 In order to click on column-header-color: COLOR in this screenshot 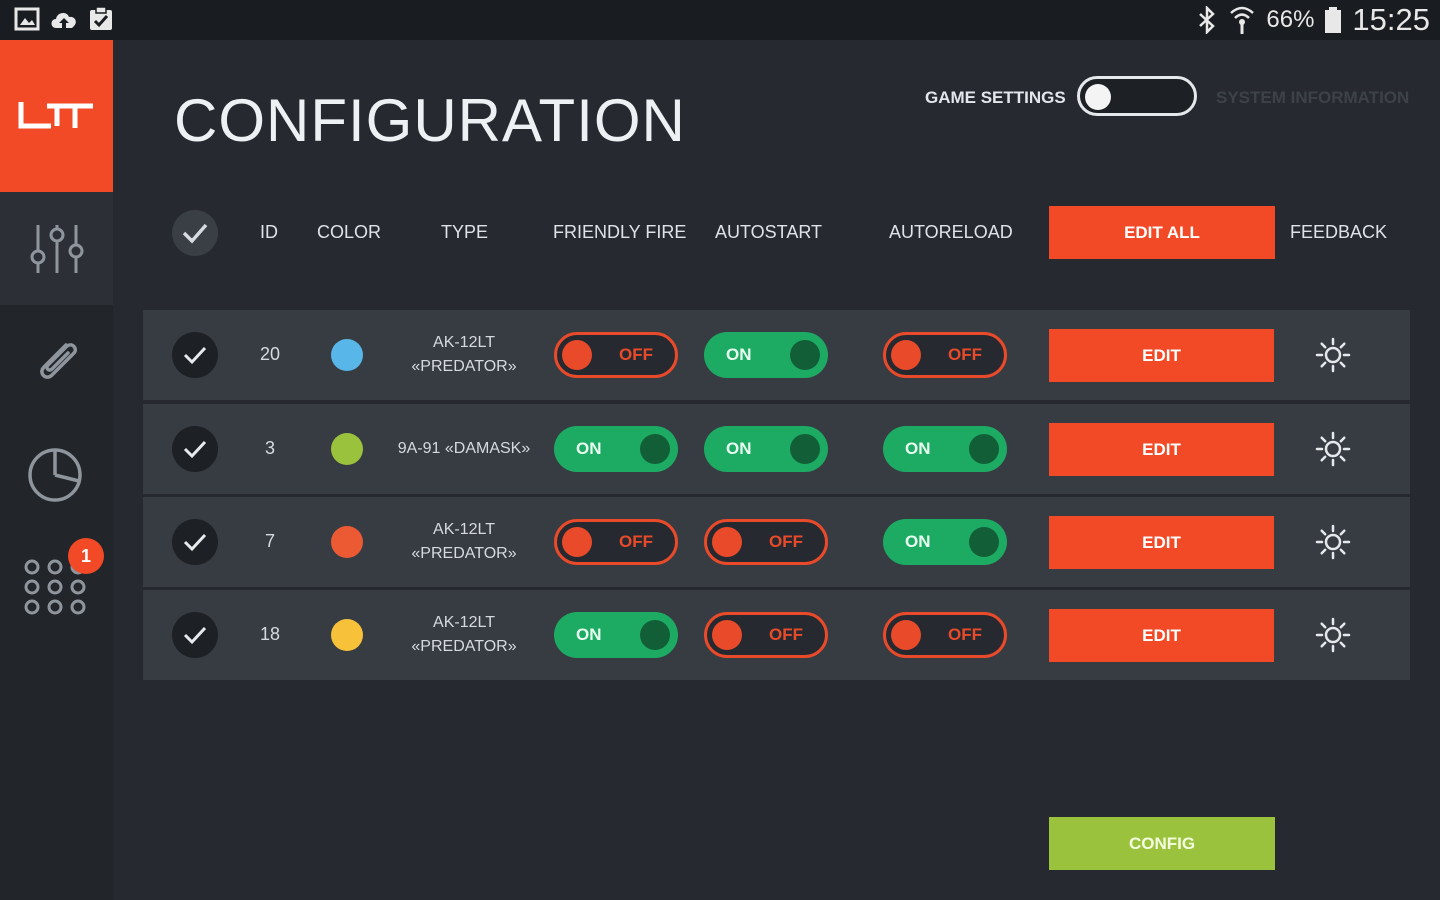, I will do `click(349, 232)`.